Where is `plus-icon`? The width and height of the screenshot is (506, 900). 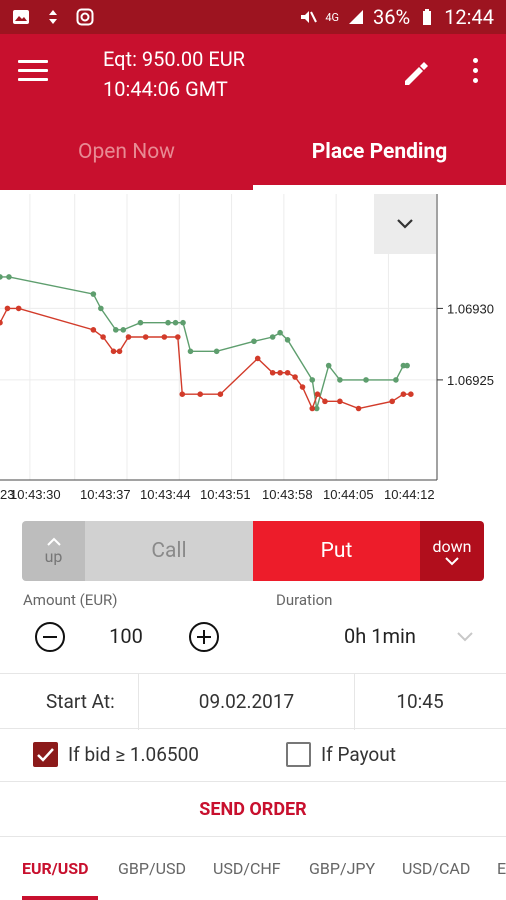 plus-icon is located at coordinates (204, 637).